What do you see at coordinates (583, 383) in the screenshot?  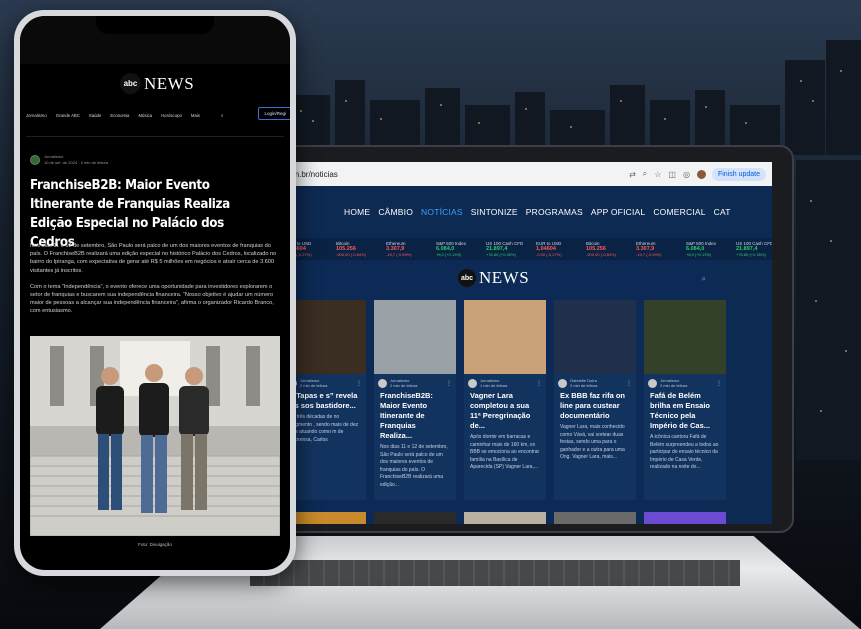 I see `news-card-author-info: Gabrielle Dutra 2 min de leitura` at bounding box center [583, 383].